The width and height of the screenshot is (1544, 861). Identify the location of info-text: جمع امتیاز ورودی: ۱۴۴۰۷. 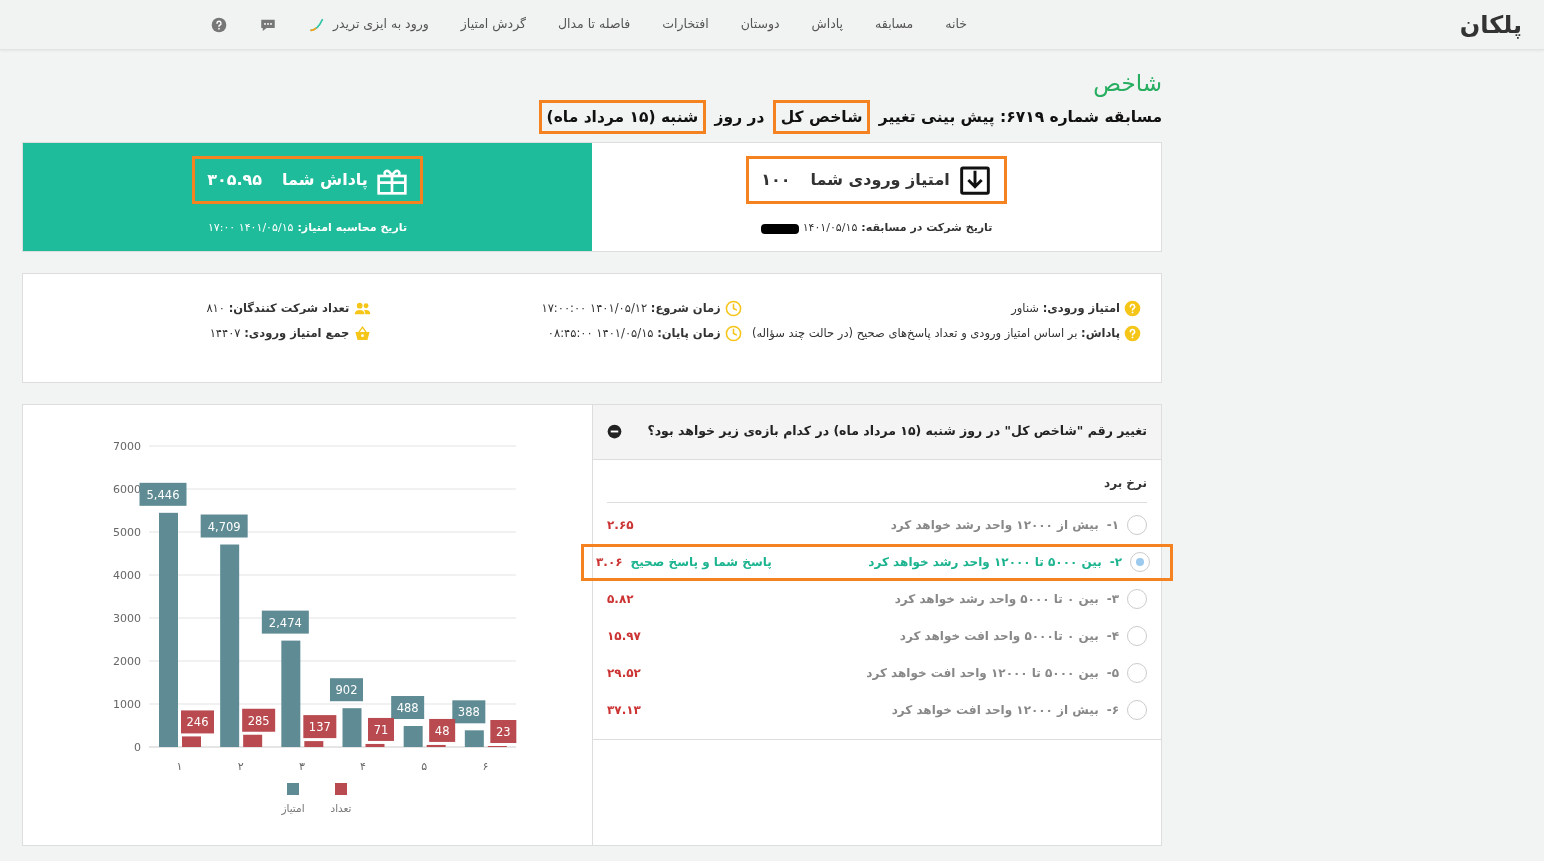
(279, 334).